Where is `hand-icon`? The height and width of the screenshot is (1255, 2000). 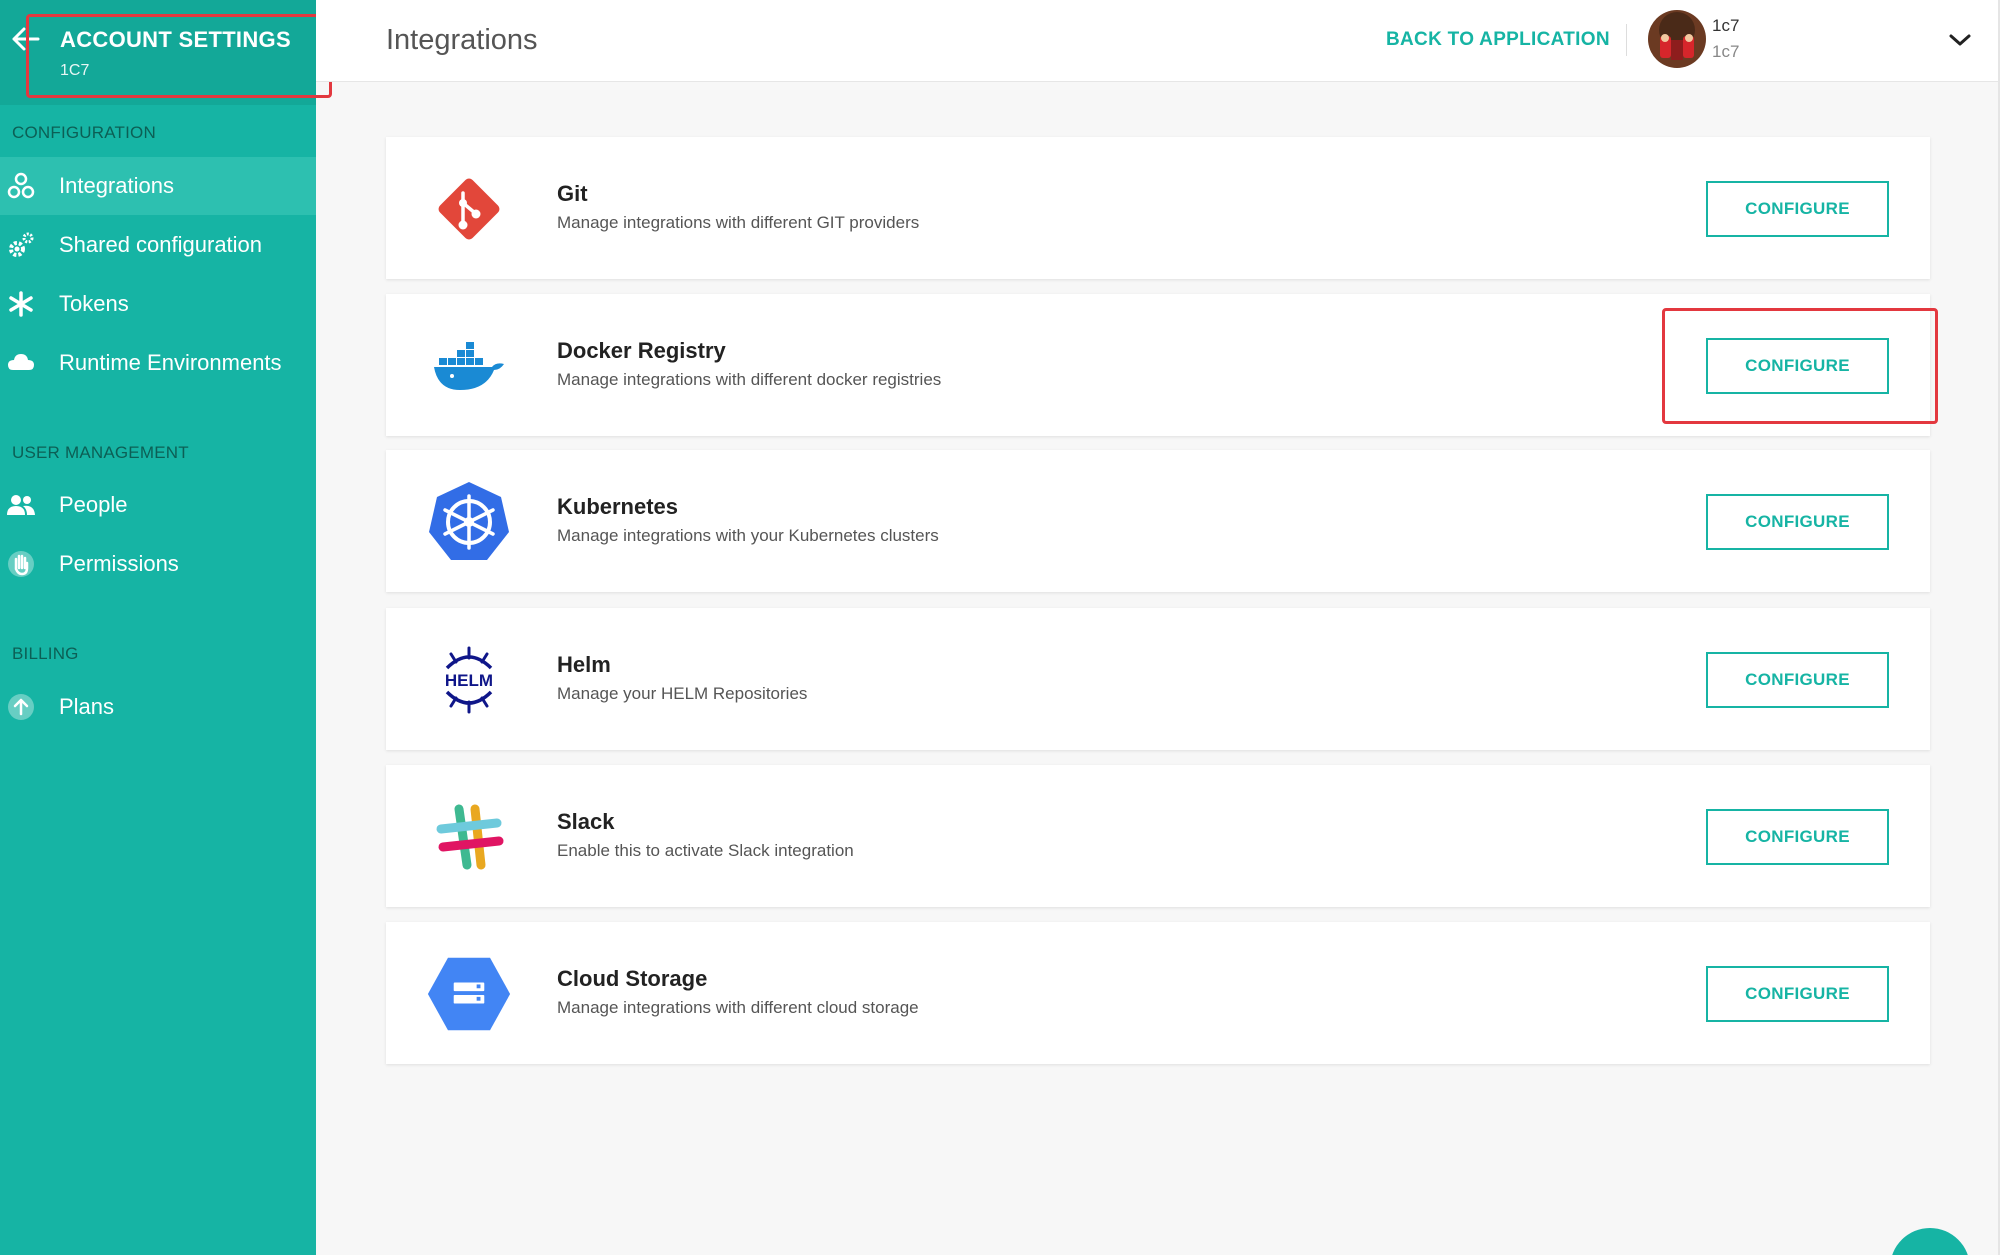
hand-icon is located at coordinates (21, 564).